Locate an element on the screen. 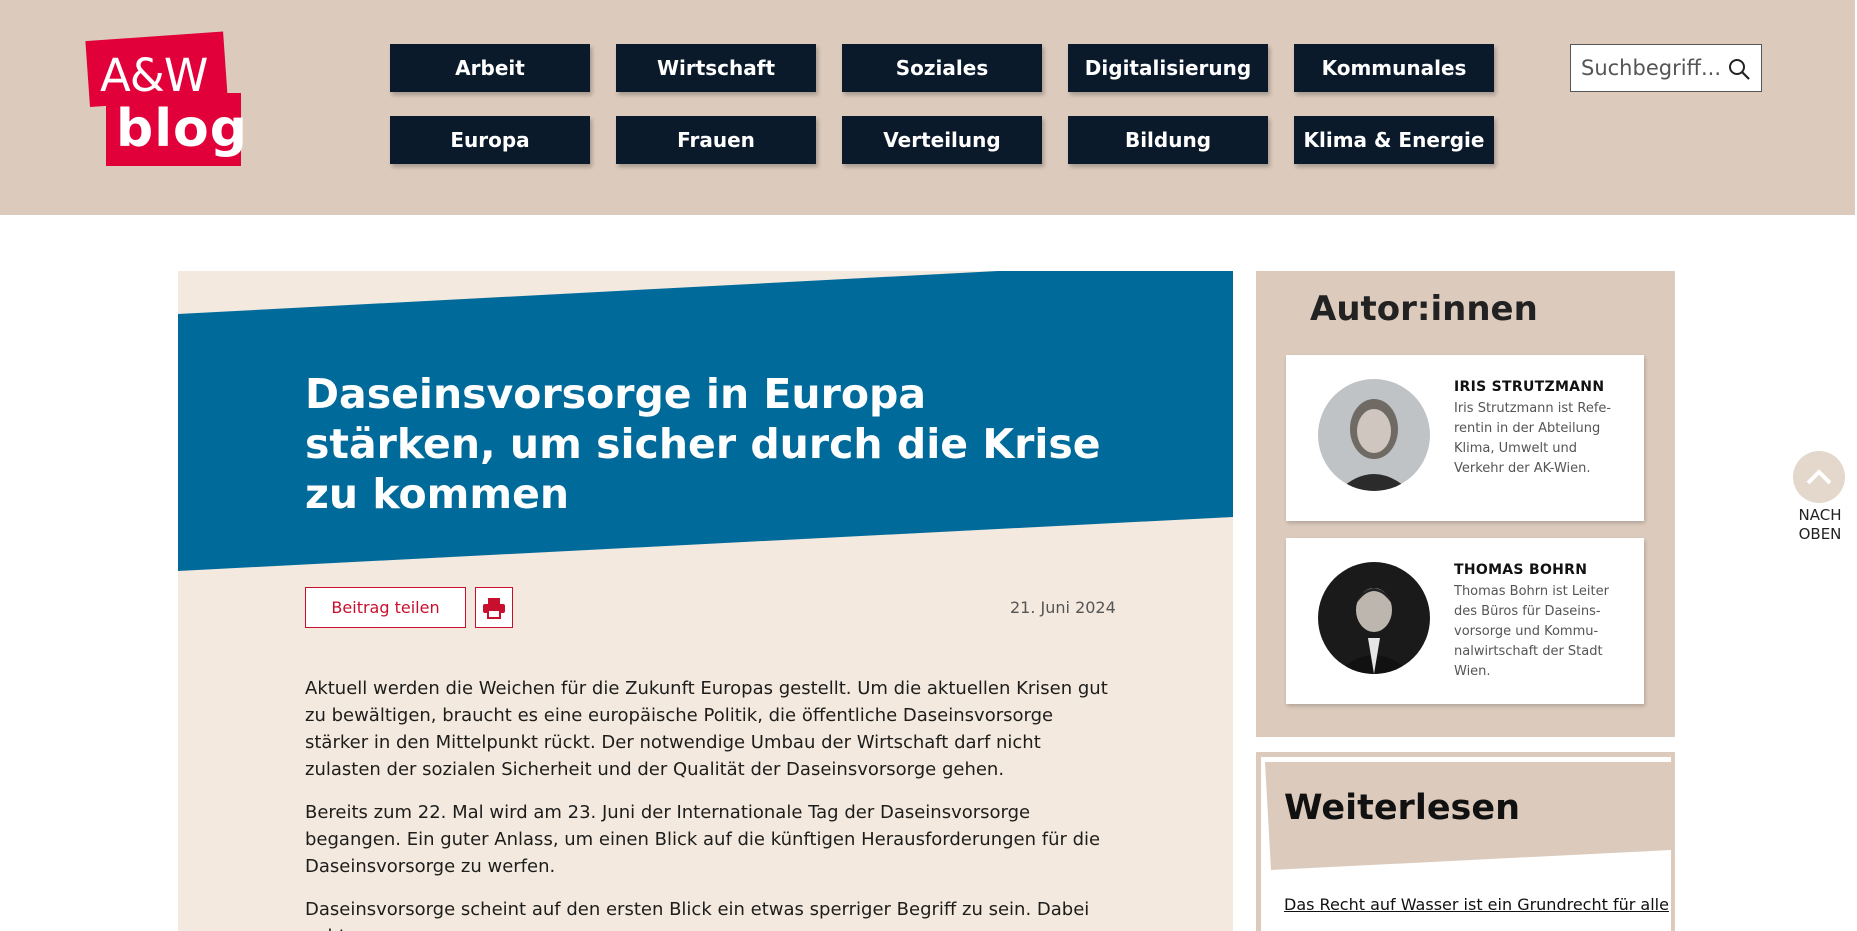 This screenshot has height=931, width=1857. nav-europa: Europa is located at coordinates (490, 140).